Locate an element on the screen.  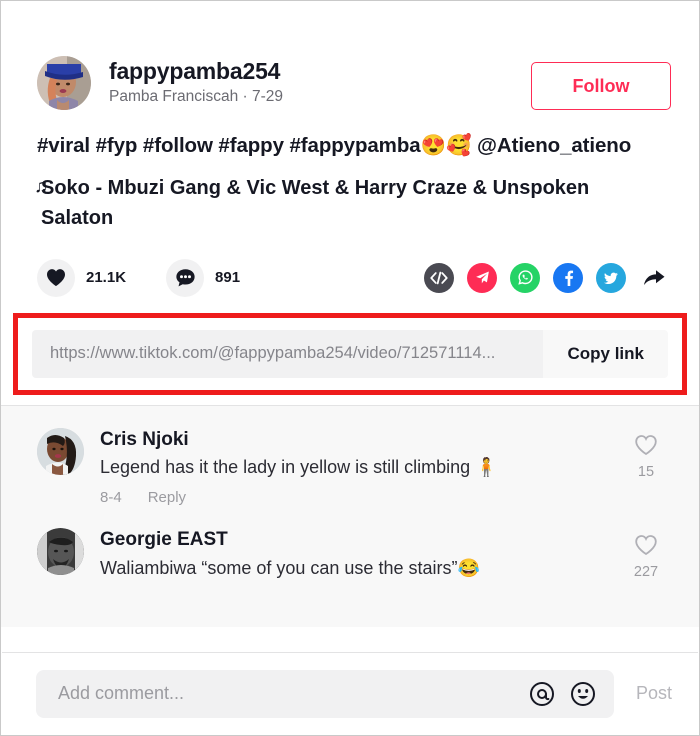
comment-meta: 8-4 Reply is located at coordinates (361, 497).